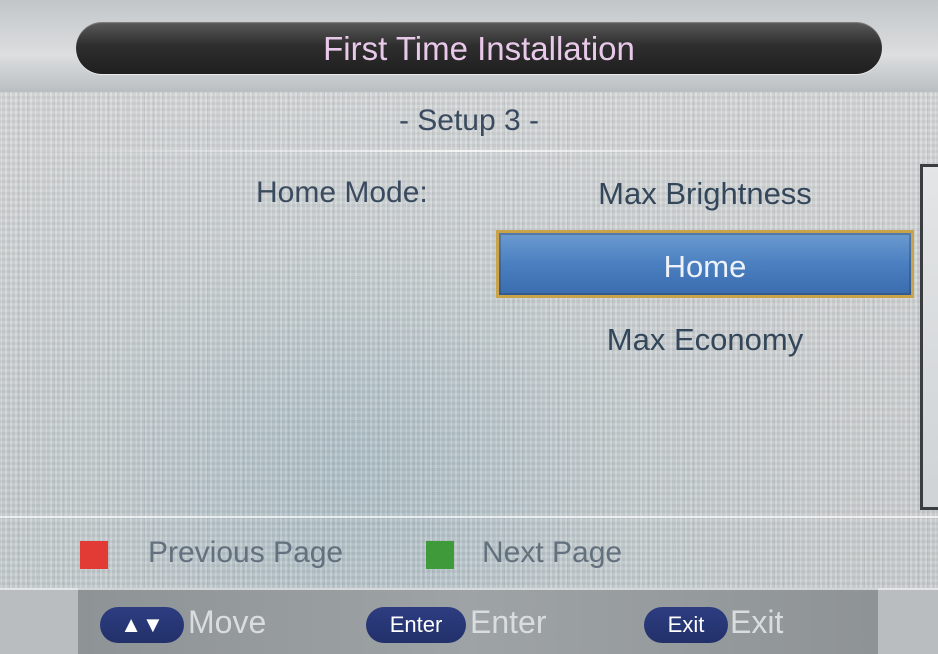 The image size is (938, 654). What do you see at coordinates (227, 622) in the screenshot?
I see `move-hint-label: Move` at bounding box center [227, 622].